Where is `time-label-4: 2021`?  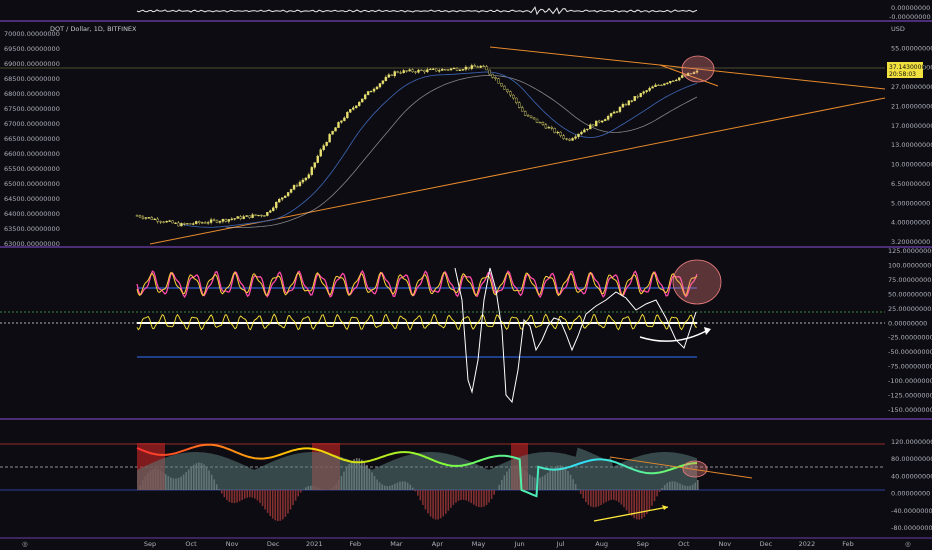 time-label-4: 2021 is located at coordinates (314, 544).